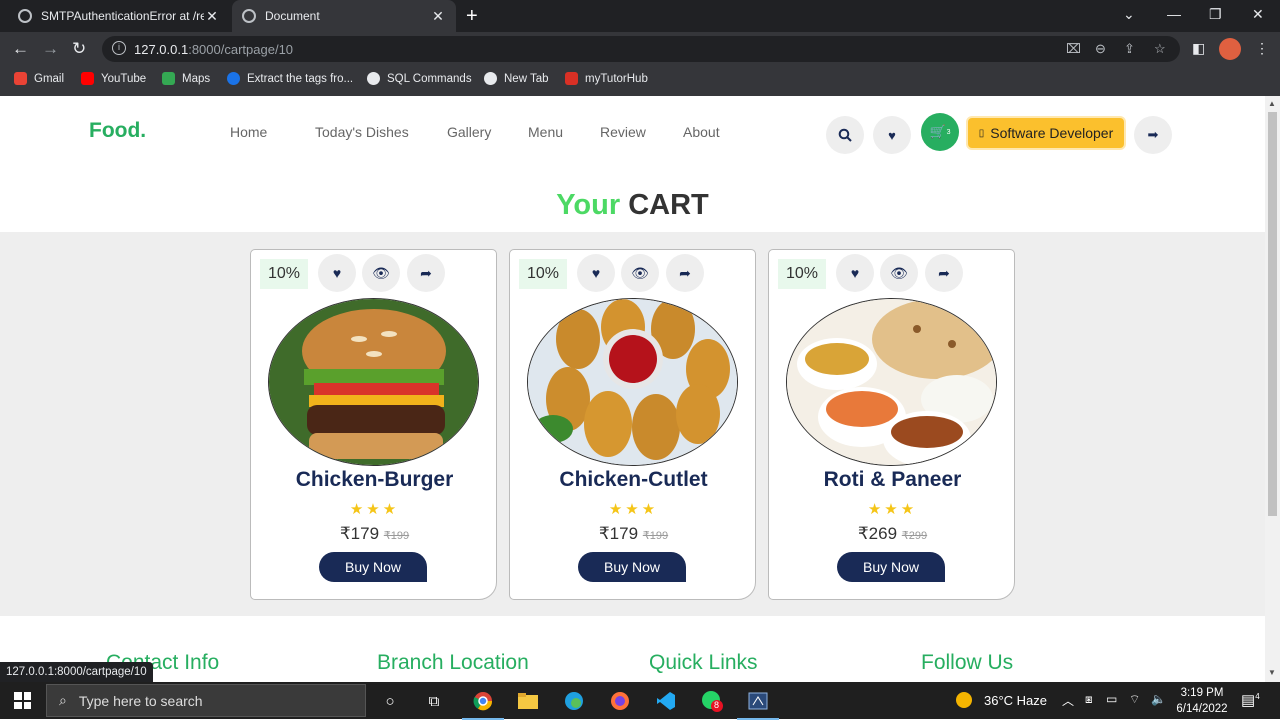 This screenshot has width=1280, height=720. Describe the element at coordinates (79, 49) in the screenshot. I see `reload-icon: ↻` at that location.